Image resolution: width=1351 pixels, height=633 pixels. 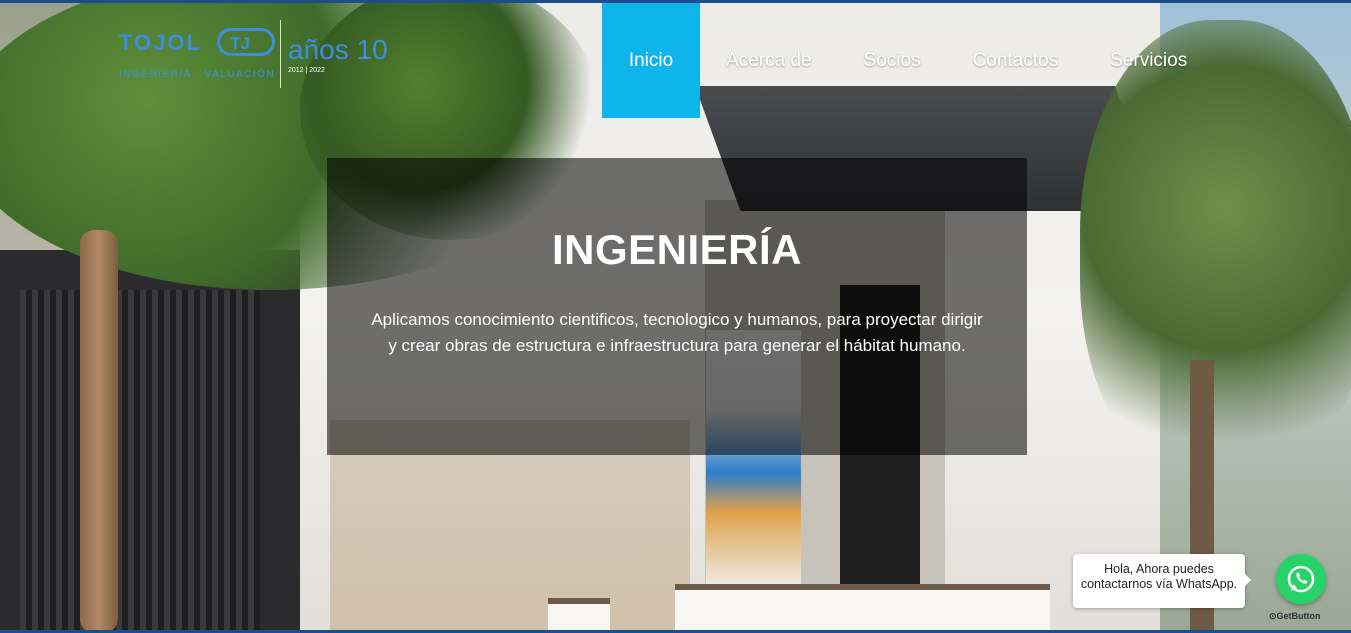 I want to click on nav-item-contactos: Contactos, so click(x=1016, y=60).